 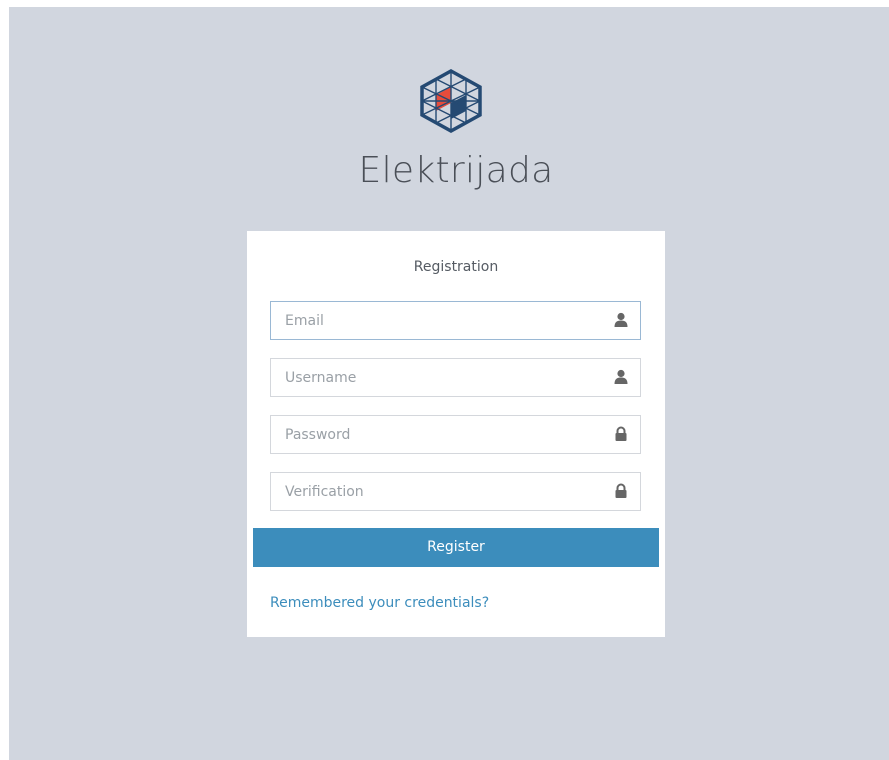 I want to click on card-title: Registration, so click(x=456, y=267).